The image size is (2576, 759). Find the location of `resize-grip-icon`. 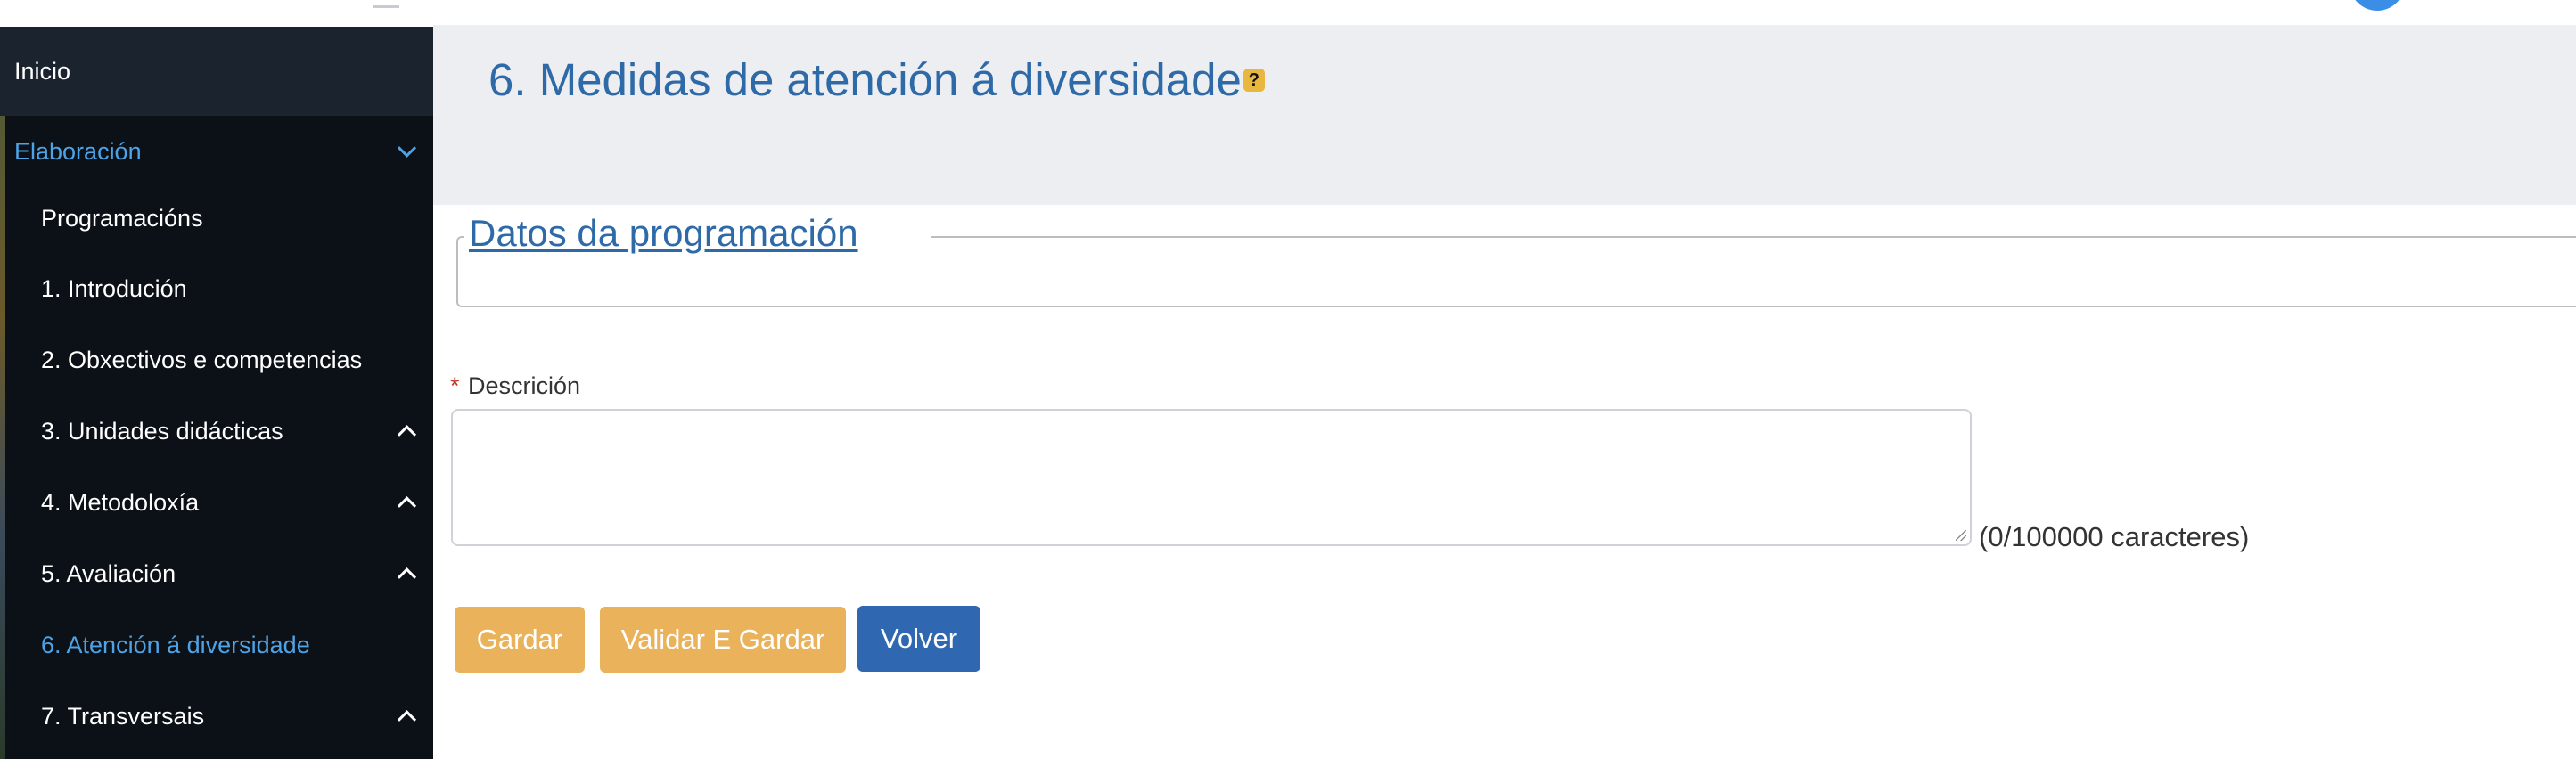

resize-grip-icon is located at coordinates (1961, 535).